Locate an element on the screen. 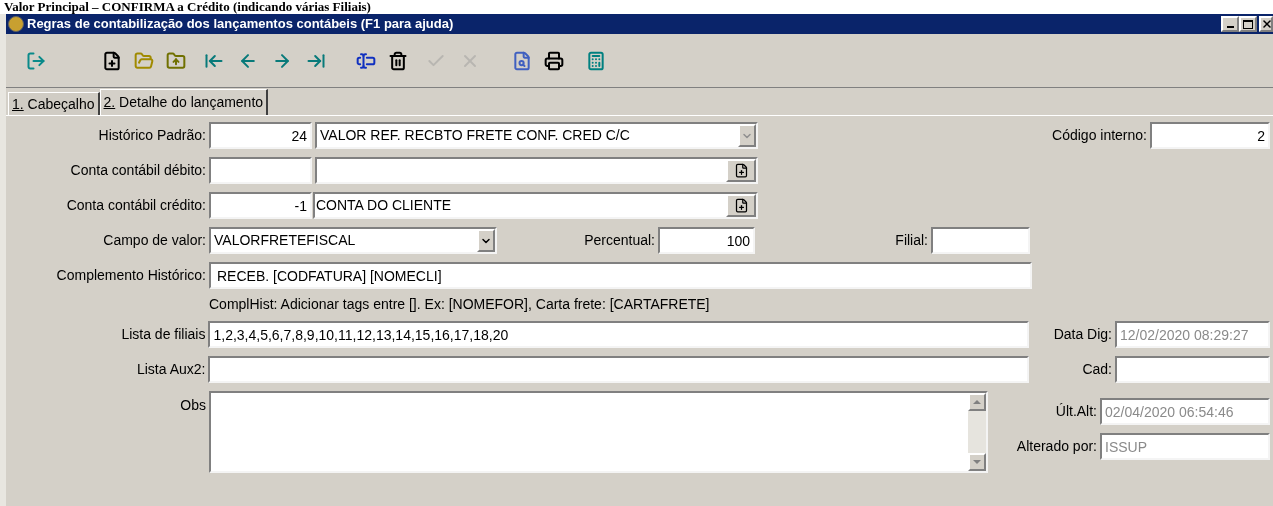 This screenshot has width=1273, height=506. field-value: VALORFRETEFISCAL is located at coordinates (285, 240).